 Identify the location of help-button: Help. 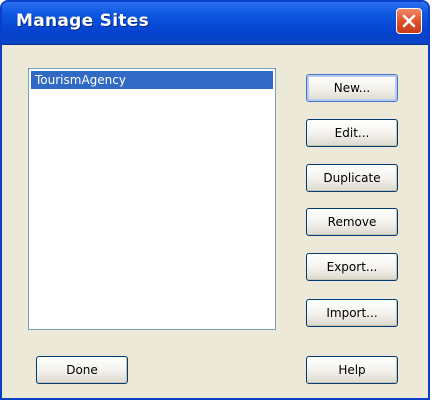
(352, 370).